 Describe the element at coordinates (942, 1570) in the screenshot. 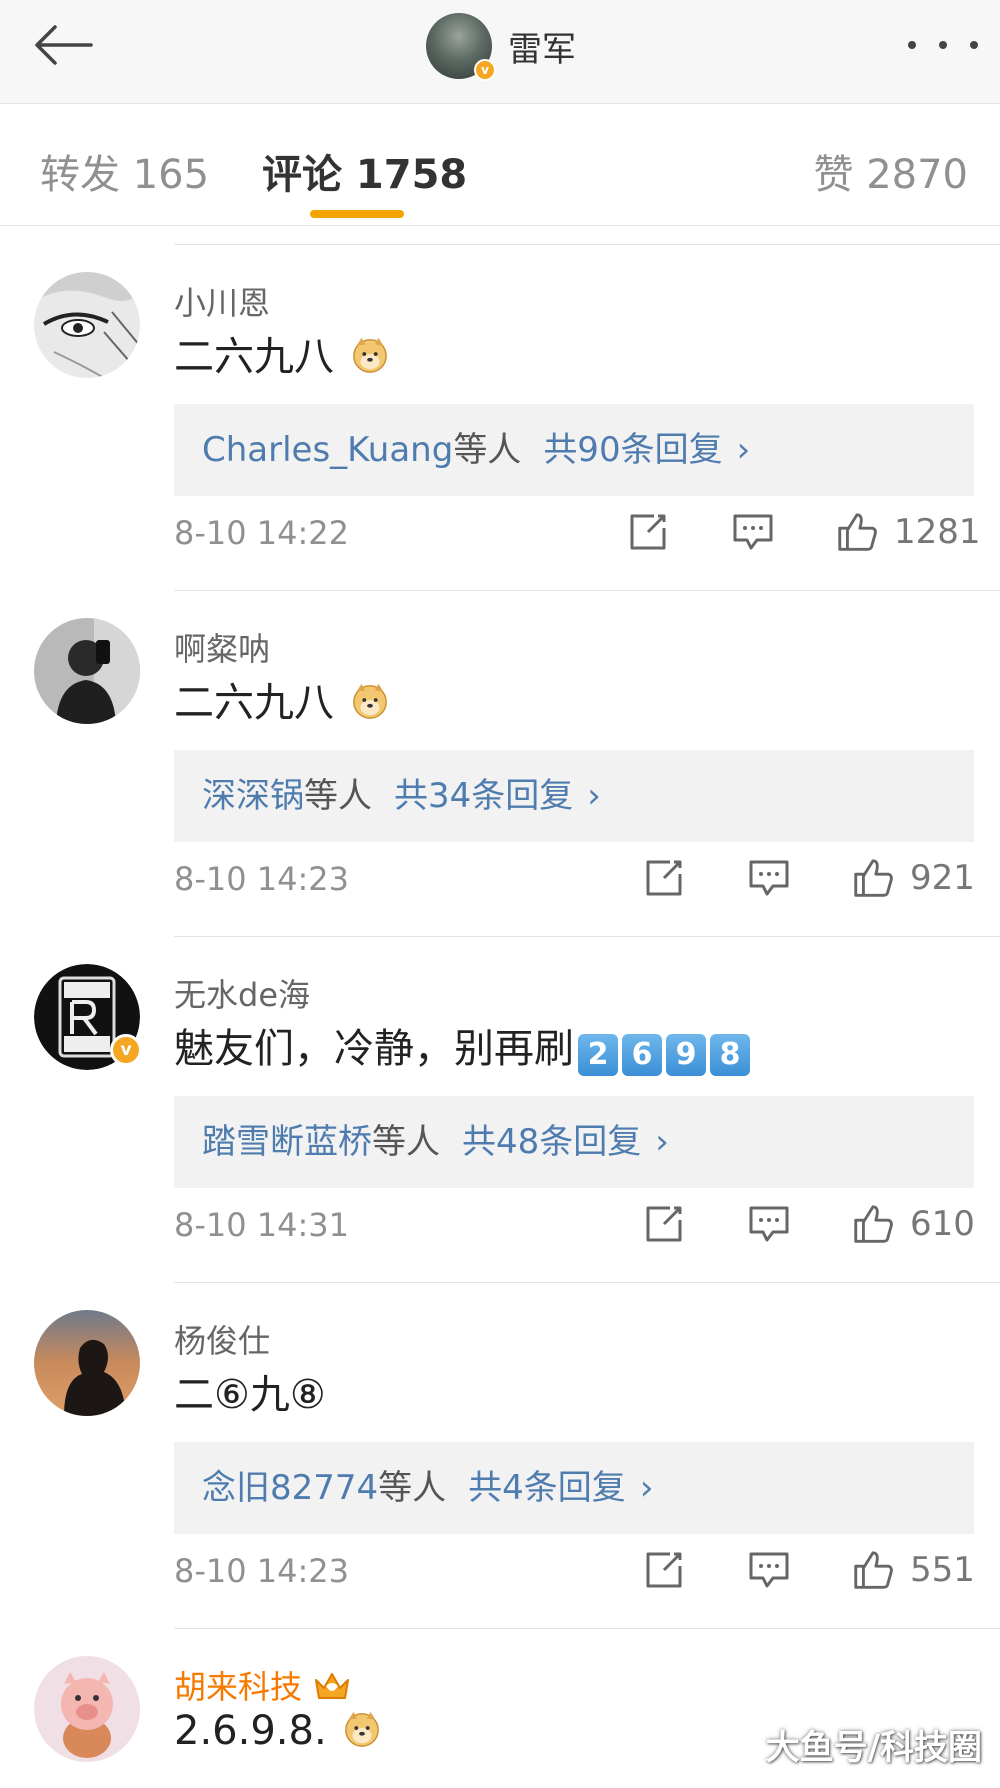

I see `like-count: 551` at that location.